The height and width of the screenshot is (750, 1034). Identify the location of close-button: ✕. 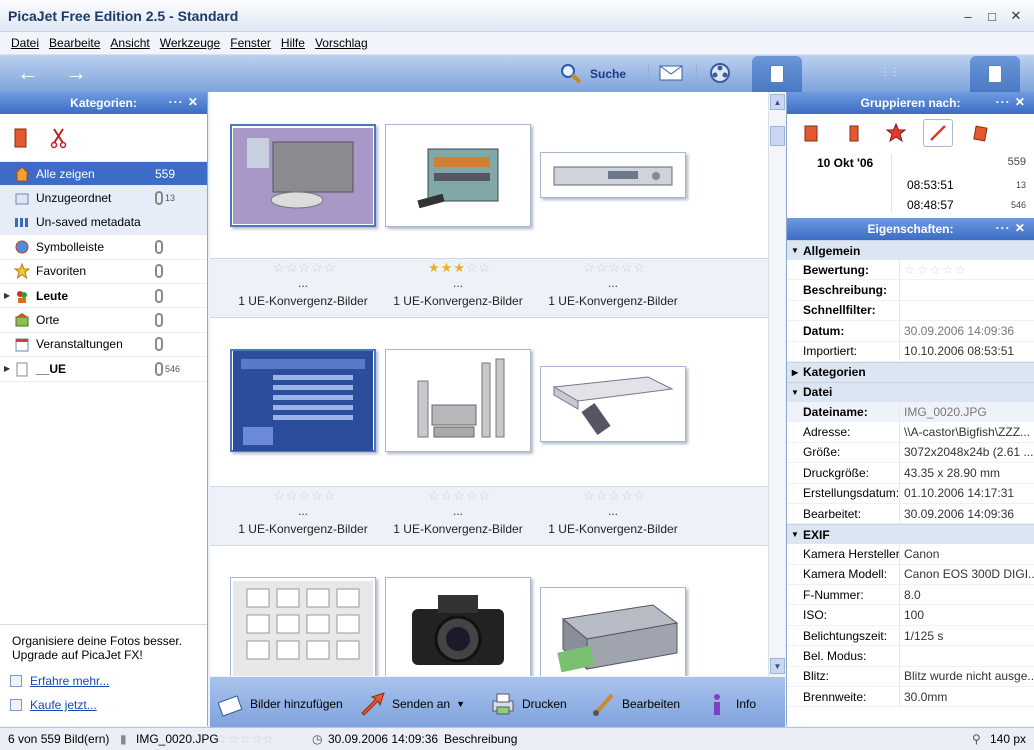
(1016, 16).